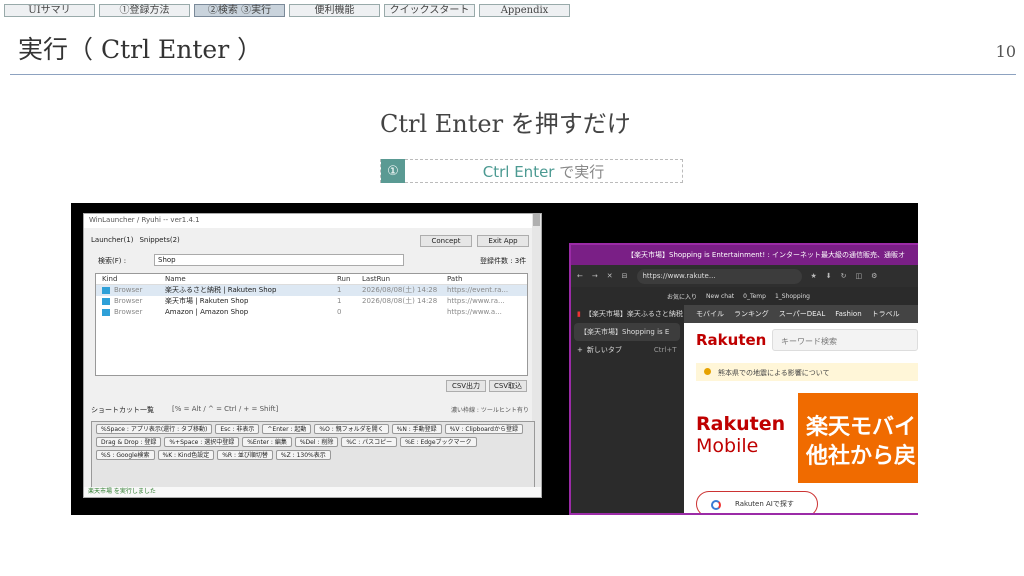  I want to click on bookmark-item: New chat, so click(720, 296).